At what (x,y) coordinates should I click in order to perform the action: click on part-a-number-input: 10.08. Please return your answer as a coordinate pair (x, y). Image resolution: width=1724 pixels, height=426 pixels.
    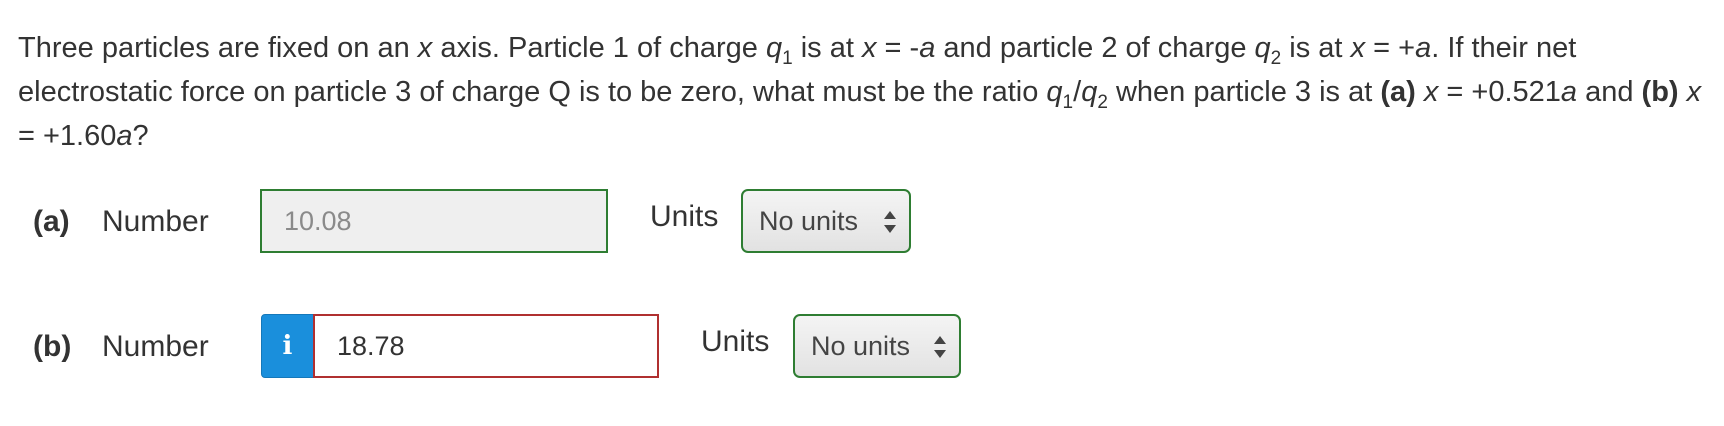
    Looking at the image, I should click on (434, 221).